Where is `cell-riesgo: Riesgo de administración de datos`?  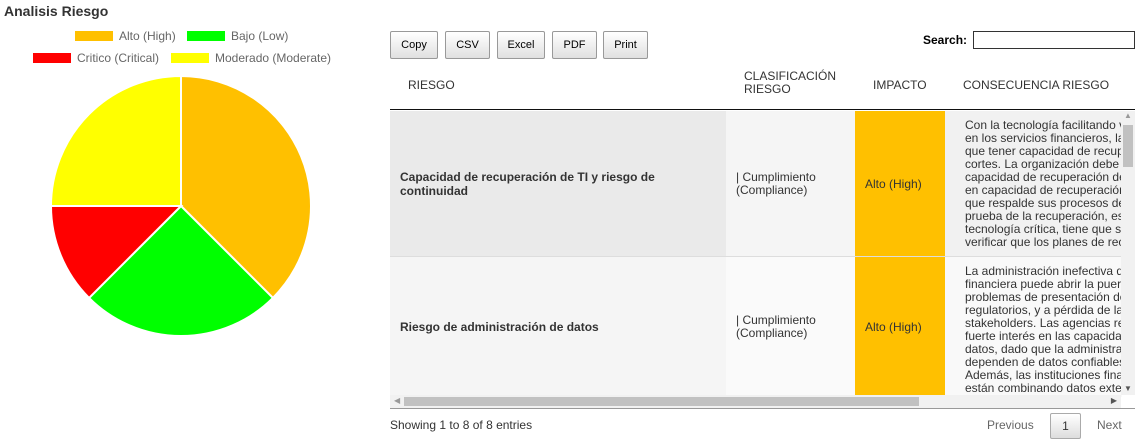
cell-riesgo: Riesgo de administración de datos is located at coordinates (558, 327).